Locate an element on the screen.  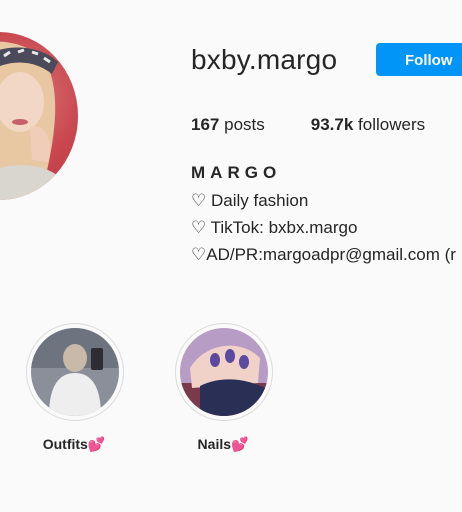
follow-button: Follow is located at coordinates (419, 59).